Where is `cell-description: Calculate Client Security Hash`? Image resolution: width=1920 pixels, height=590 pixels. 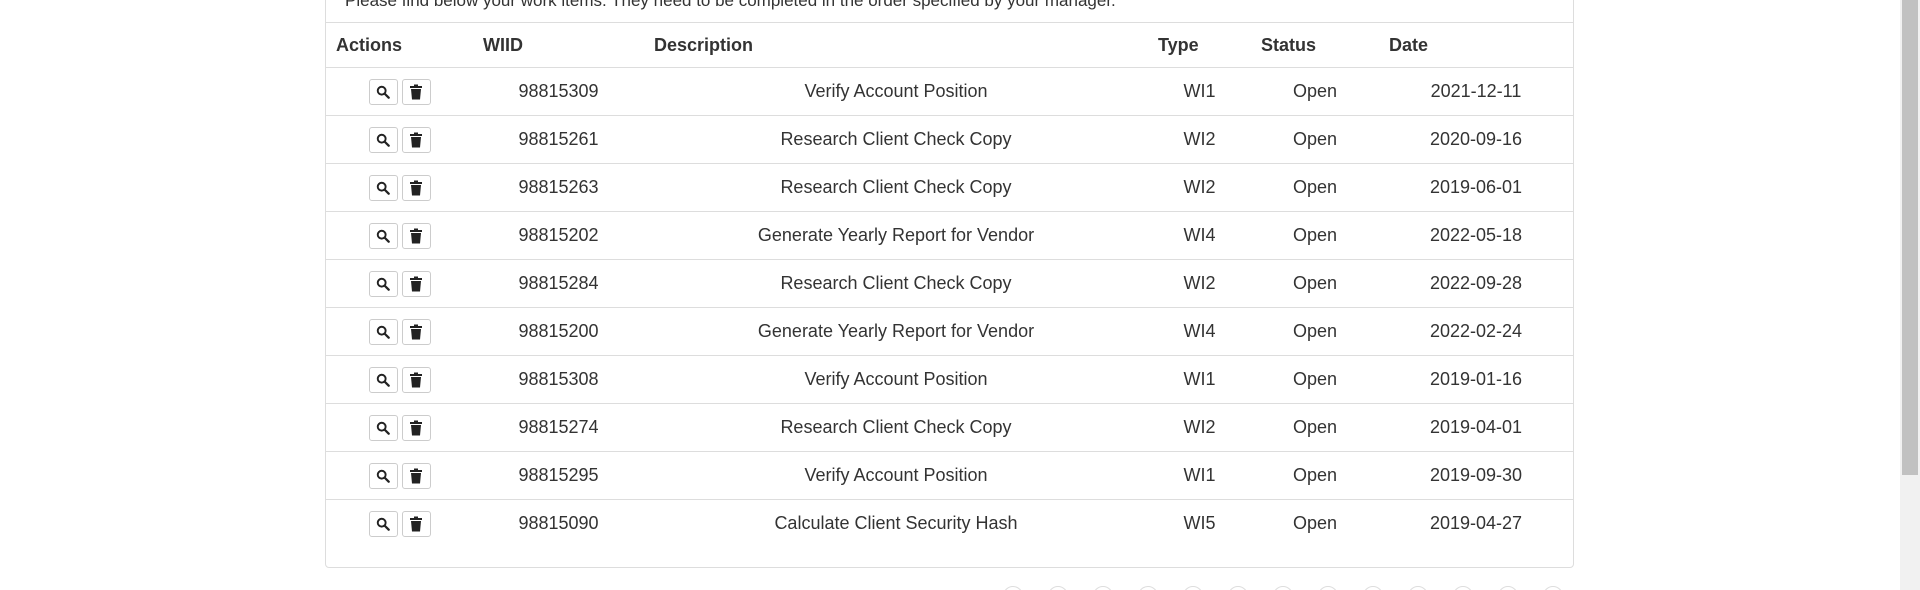 cell-description: Calculate Client Security Hash is located at coordinates (896, 523).